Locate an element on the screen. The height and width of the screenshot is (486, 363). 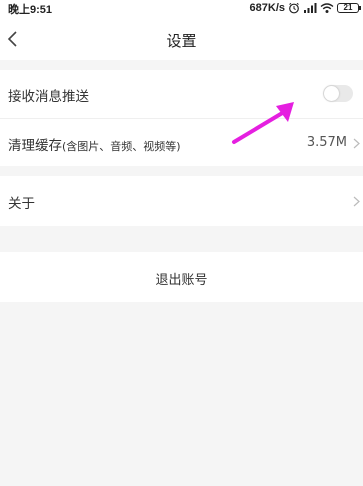
annotation-arrow-icon is located at coordinates (263, 123).